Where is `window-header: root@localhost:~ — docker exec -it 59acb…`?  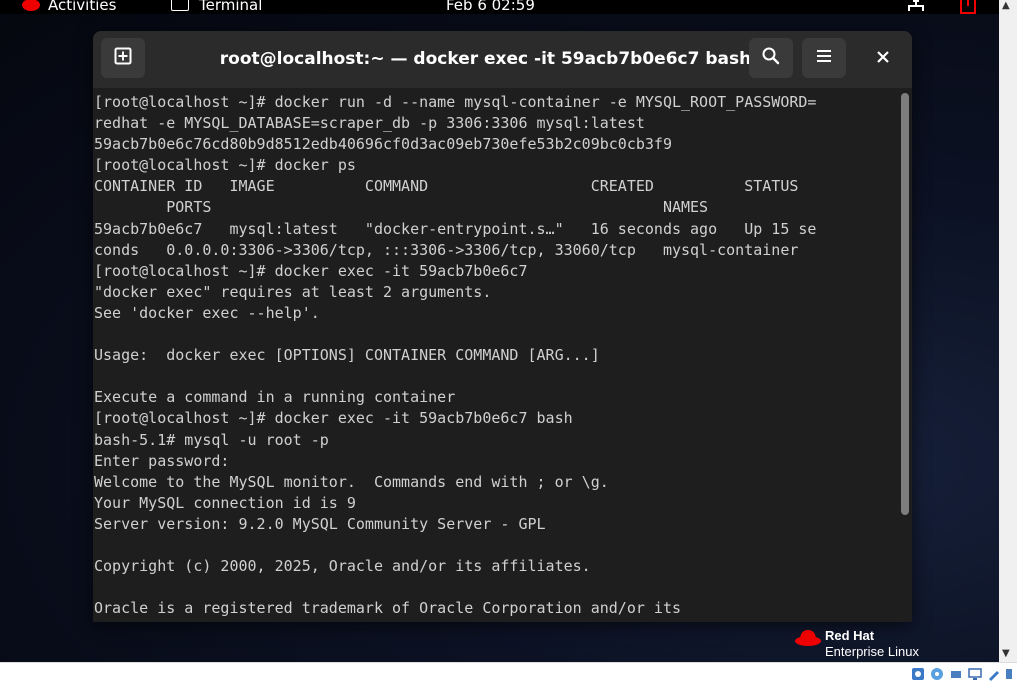
window-header: root@localhost:~ — docker exec -it 59acb… is located at coordinates (502, 59).